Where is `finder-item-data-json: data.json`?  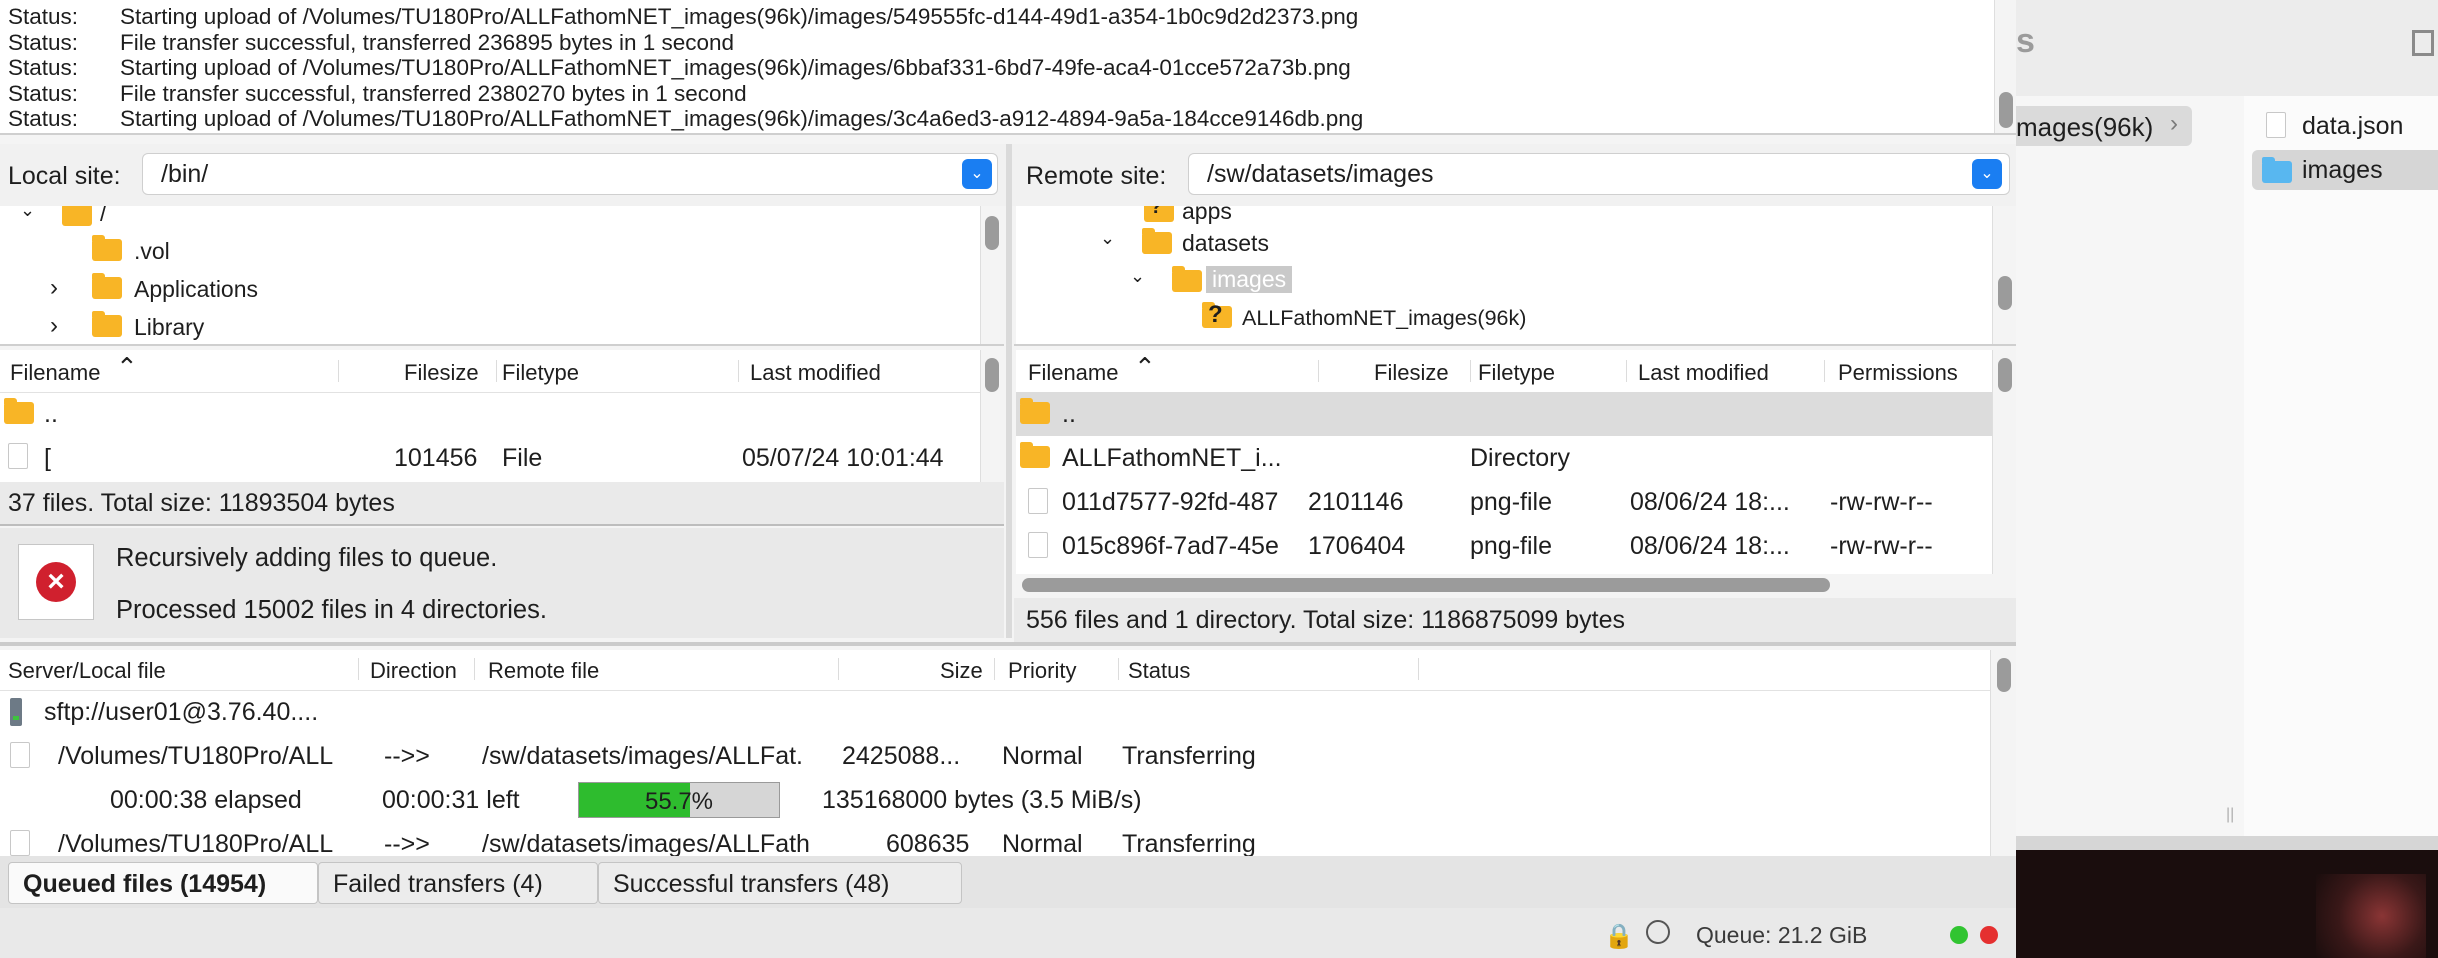 finder-item-data-json: data.json is located at coordinates (2345, 126).